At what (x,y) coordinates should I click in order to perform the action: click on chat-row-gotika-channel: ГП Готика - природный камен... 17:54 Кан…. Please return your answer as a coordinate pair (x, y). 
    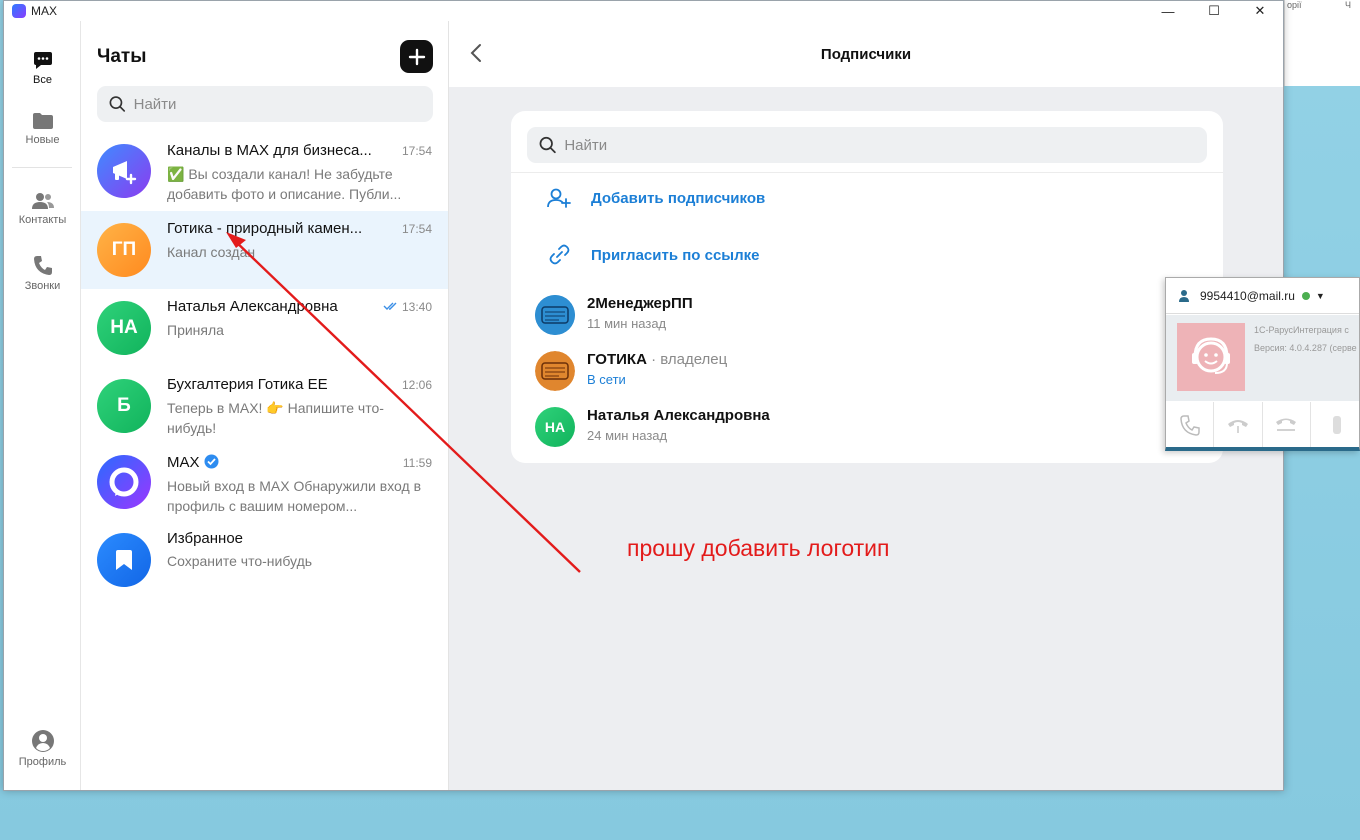
    Looking at the image, I should click on (264, 250).